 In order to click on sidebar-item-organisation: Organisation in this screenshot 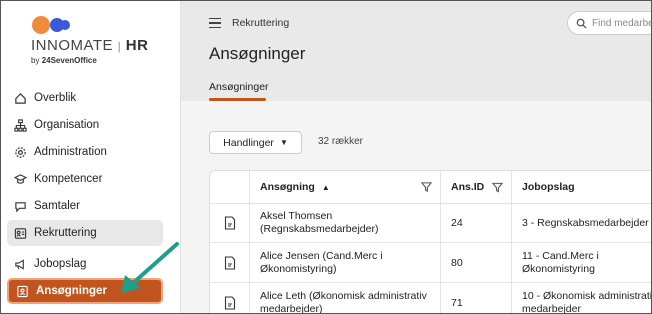, I will do `click(85, 125)`.